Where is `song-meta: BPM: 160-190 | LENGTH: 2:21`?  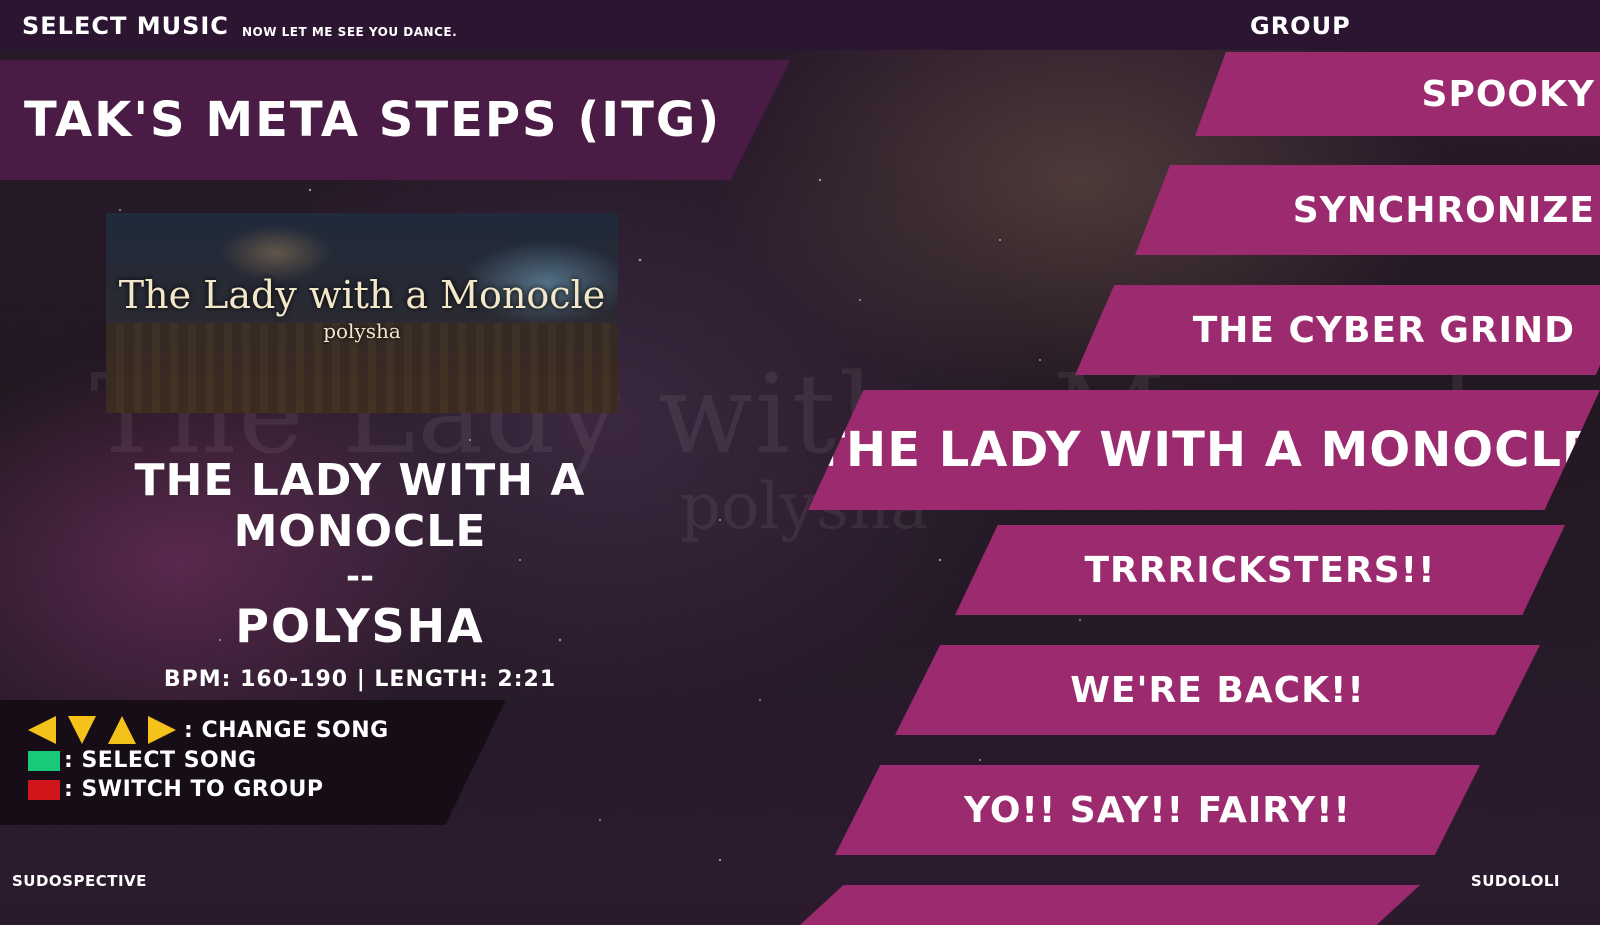
song-meta: BPM: 160-190 | LENGTH: 2:21 is located at coordinates (360, 679).